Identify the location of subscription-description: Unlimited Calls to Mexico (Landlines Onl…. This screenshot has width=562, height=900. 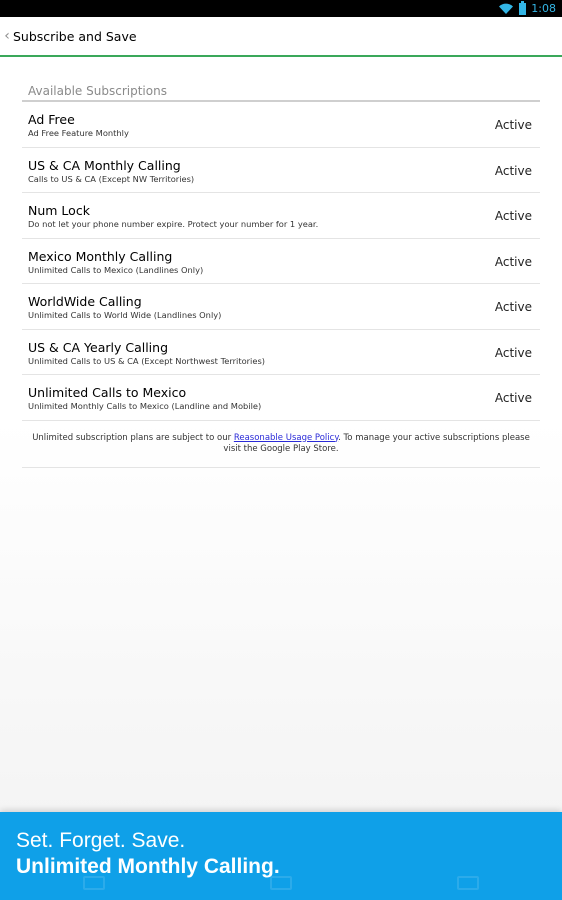
(116, 269).